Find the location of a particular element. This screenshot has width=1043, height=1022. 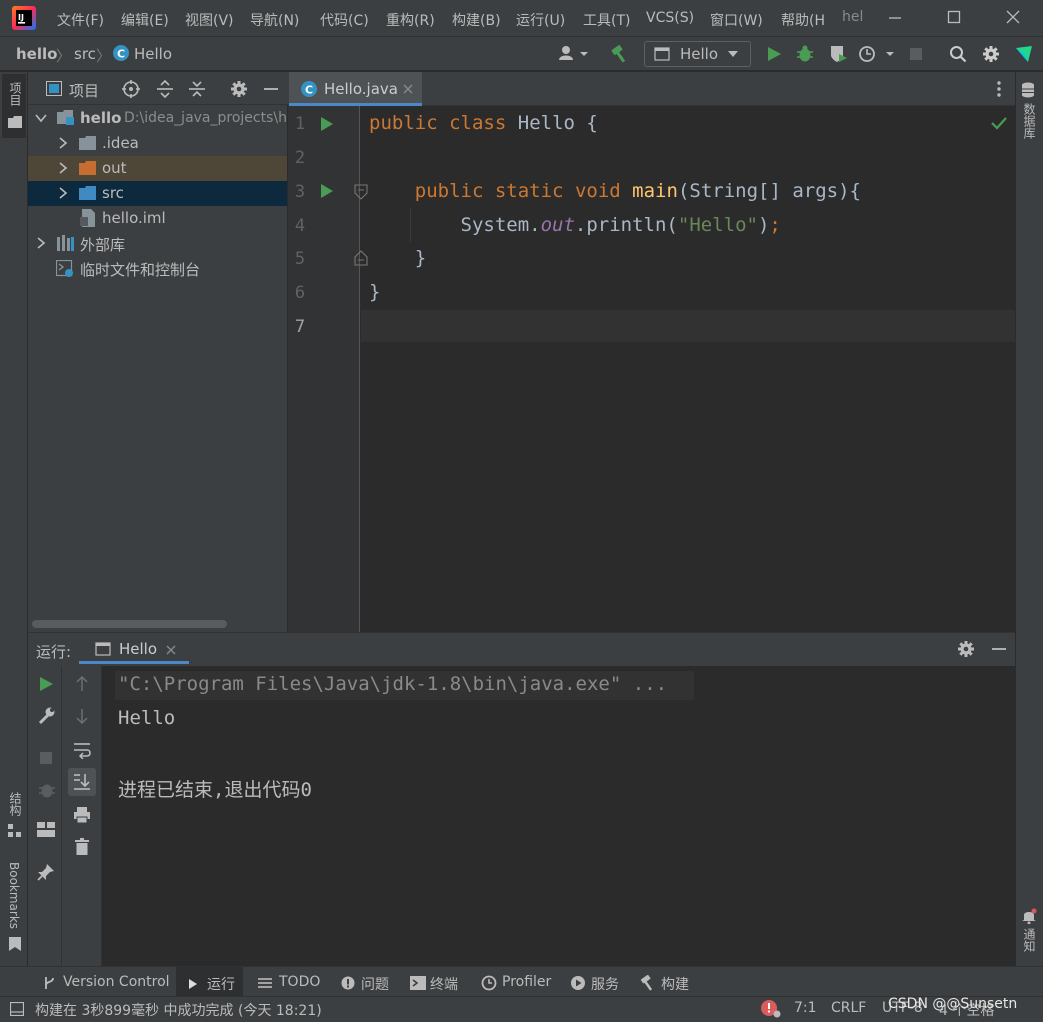

tool-window-terminal: 终端 is located at coordinates (444, 984).